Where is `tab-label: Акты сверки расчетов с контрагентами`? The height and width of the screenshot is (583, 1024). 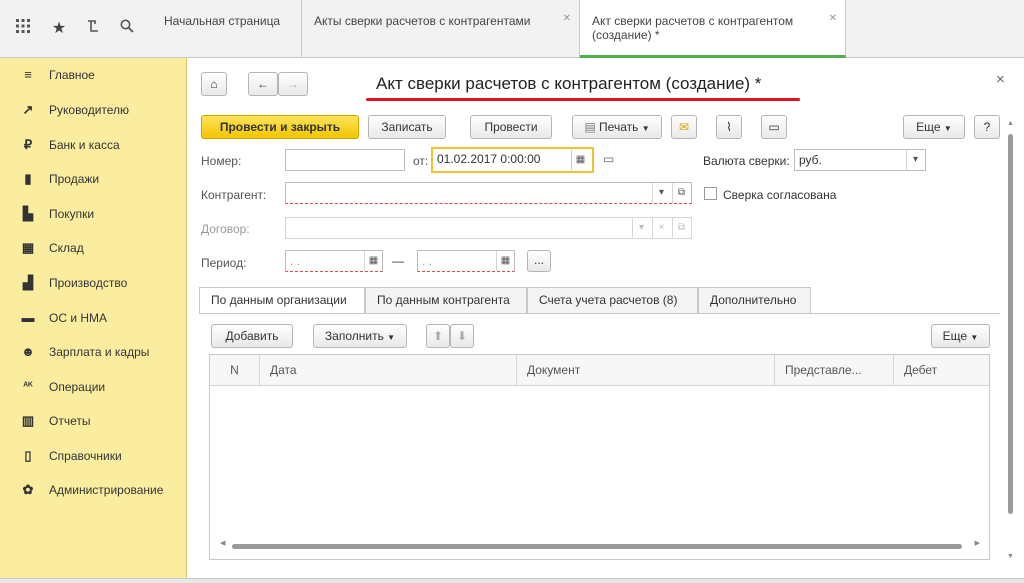
tab-label: Акты сверки расчетов с контрагентами is located at coordinates (422, 21).